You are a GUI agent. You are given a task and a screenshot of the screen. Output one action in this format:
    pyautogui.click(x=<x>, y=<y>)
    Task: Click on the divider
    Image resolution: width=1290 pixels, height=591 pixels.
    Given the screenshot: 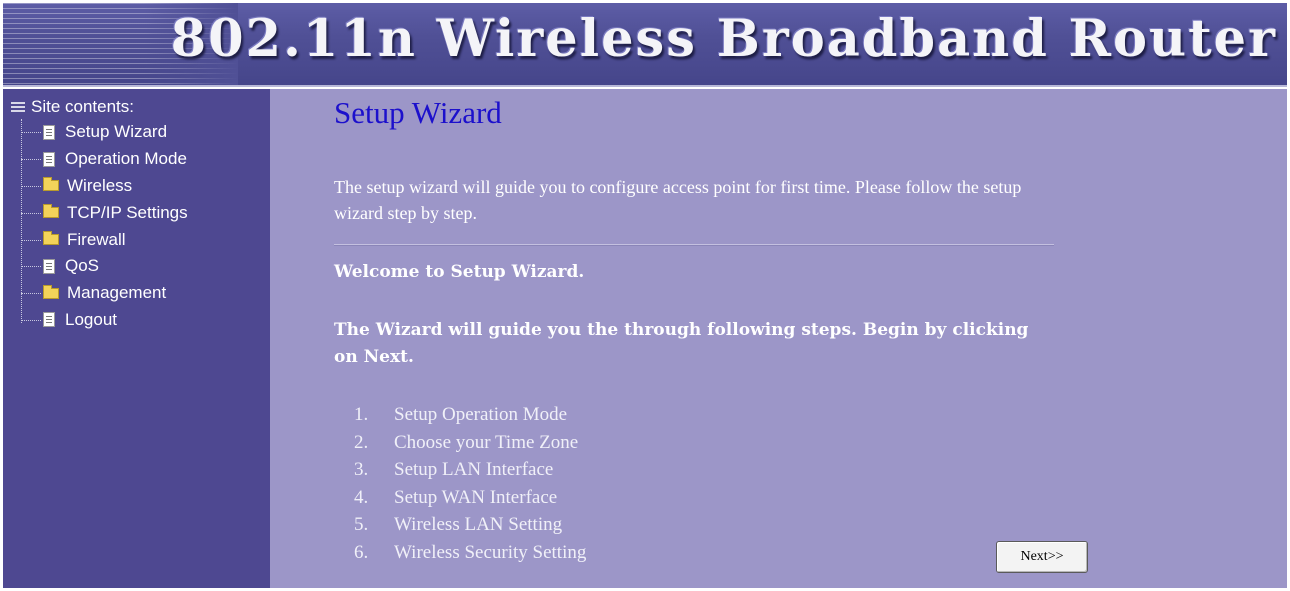 What is the action you would take?
    pyautogui.click(x=694, y=245)
    